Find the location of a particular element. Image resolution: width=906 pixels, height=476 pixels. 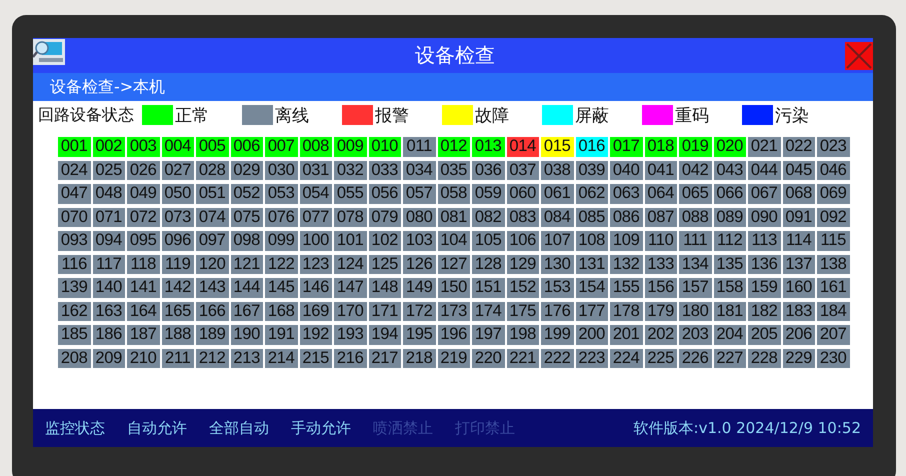

device-cell: 108 is located at coordinates (592, 240).